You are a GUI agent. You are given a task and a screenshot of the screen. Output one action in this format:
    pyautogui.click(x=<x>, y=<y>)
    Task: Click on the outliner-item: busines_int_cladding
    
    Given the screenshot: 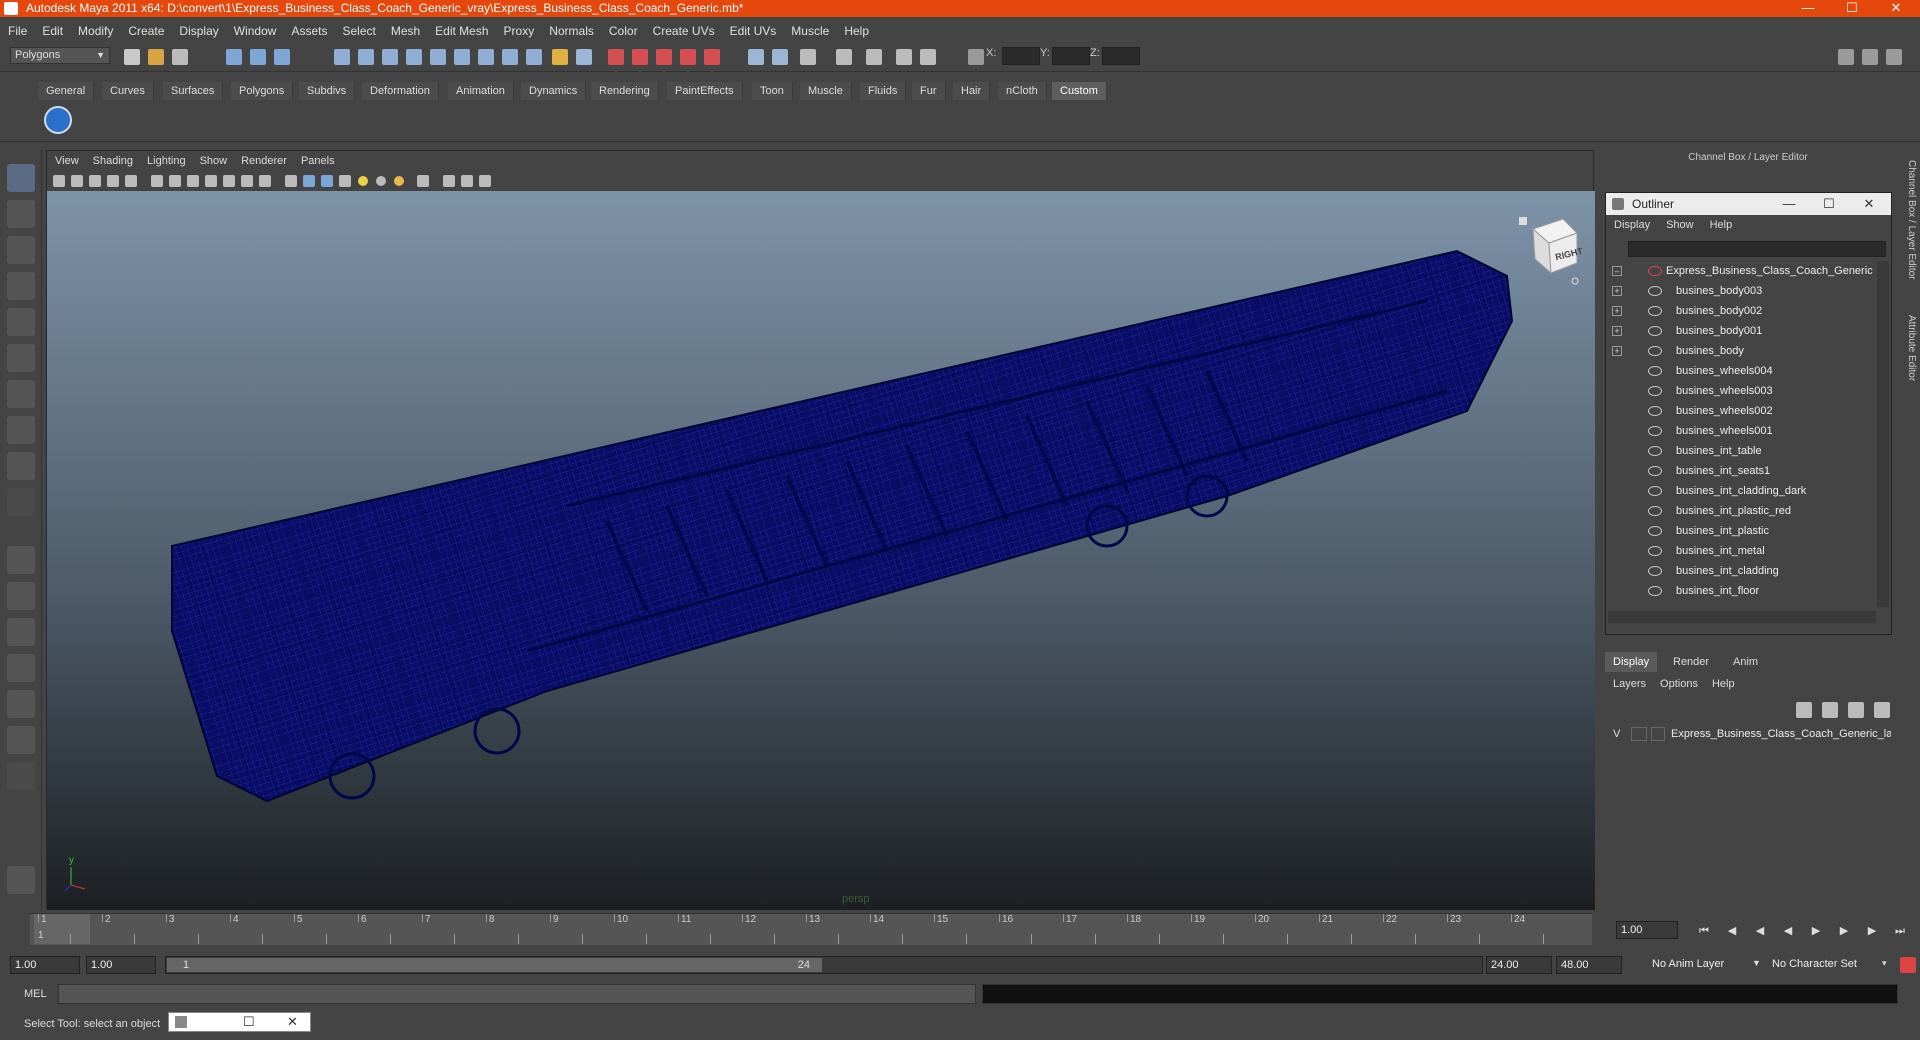 What is the action you would take?
    pyautogui.click(x=1741, y=571)
    